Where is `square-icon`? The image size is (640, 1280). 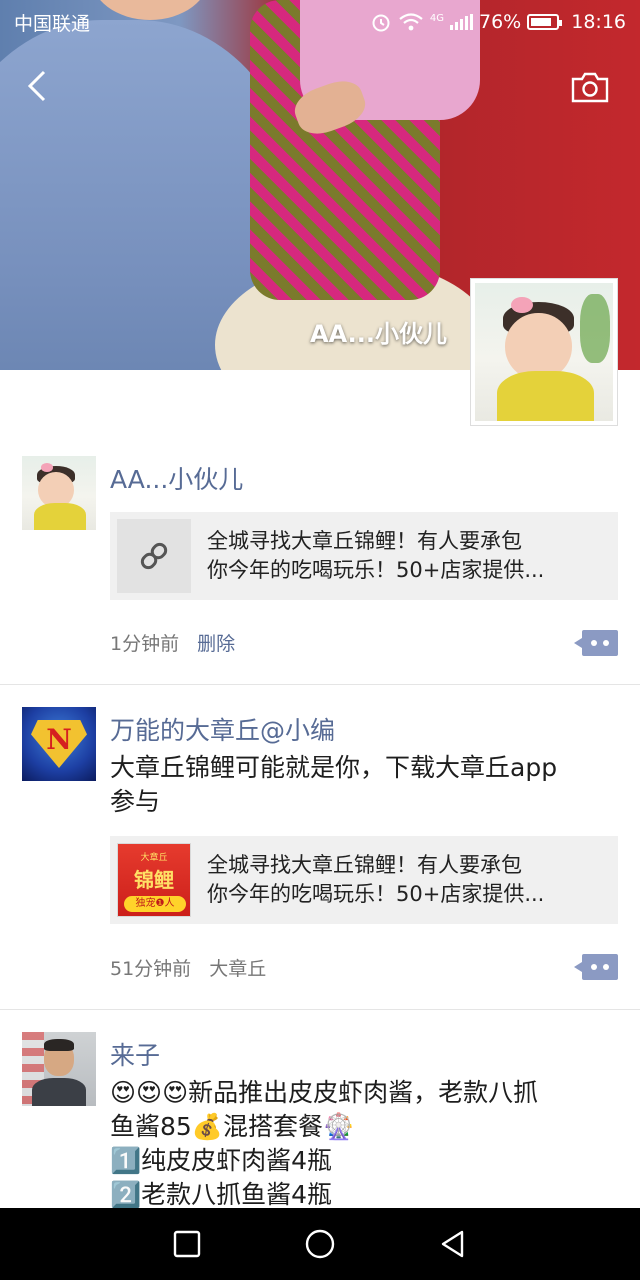
square-icon is located at coordinates (186, 1244).